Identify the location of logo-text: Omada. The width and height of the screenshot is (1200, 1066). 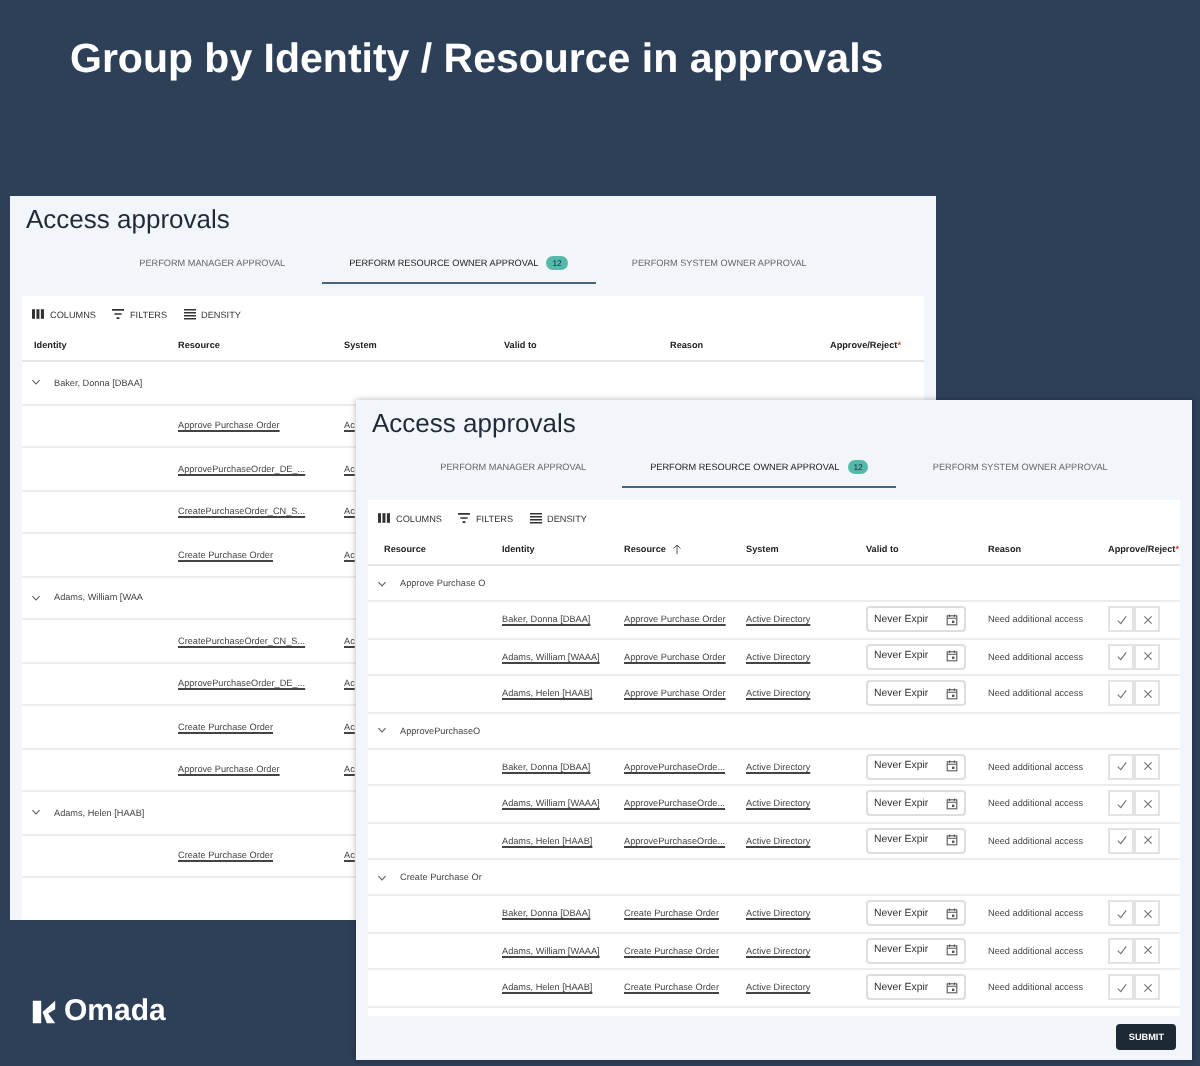
(115, 1011).